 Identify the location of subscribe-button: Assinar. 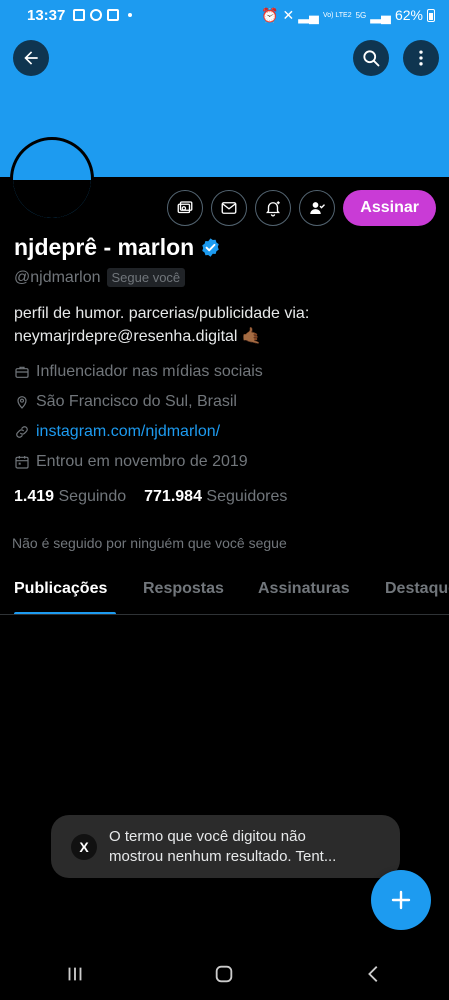
(389, 208).